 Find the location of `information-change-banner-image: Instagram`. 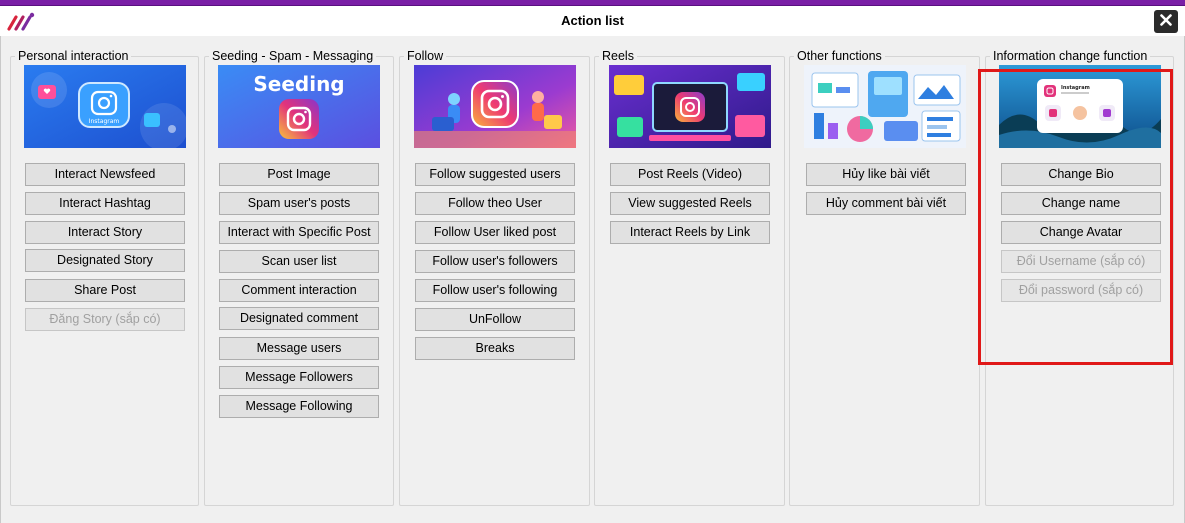

information-change-banner-image: Instagram is located at coordinates (1079, 106).